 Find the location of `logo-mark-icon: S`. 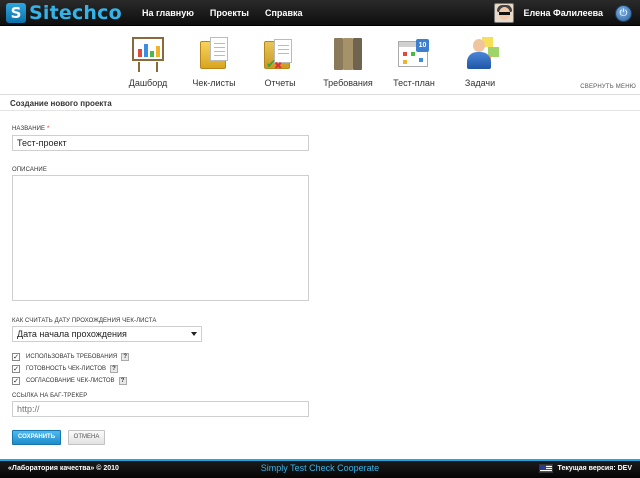

logo-mark-icon: S is located at coordinates (16, 13).